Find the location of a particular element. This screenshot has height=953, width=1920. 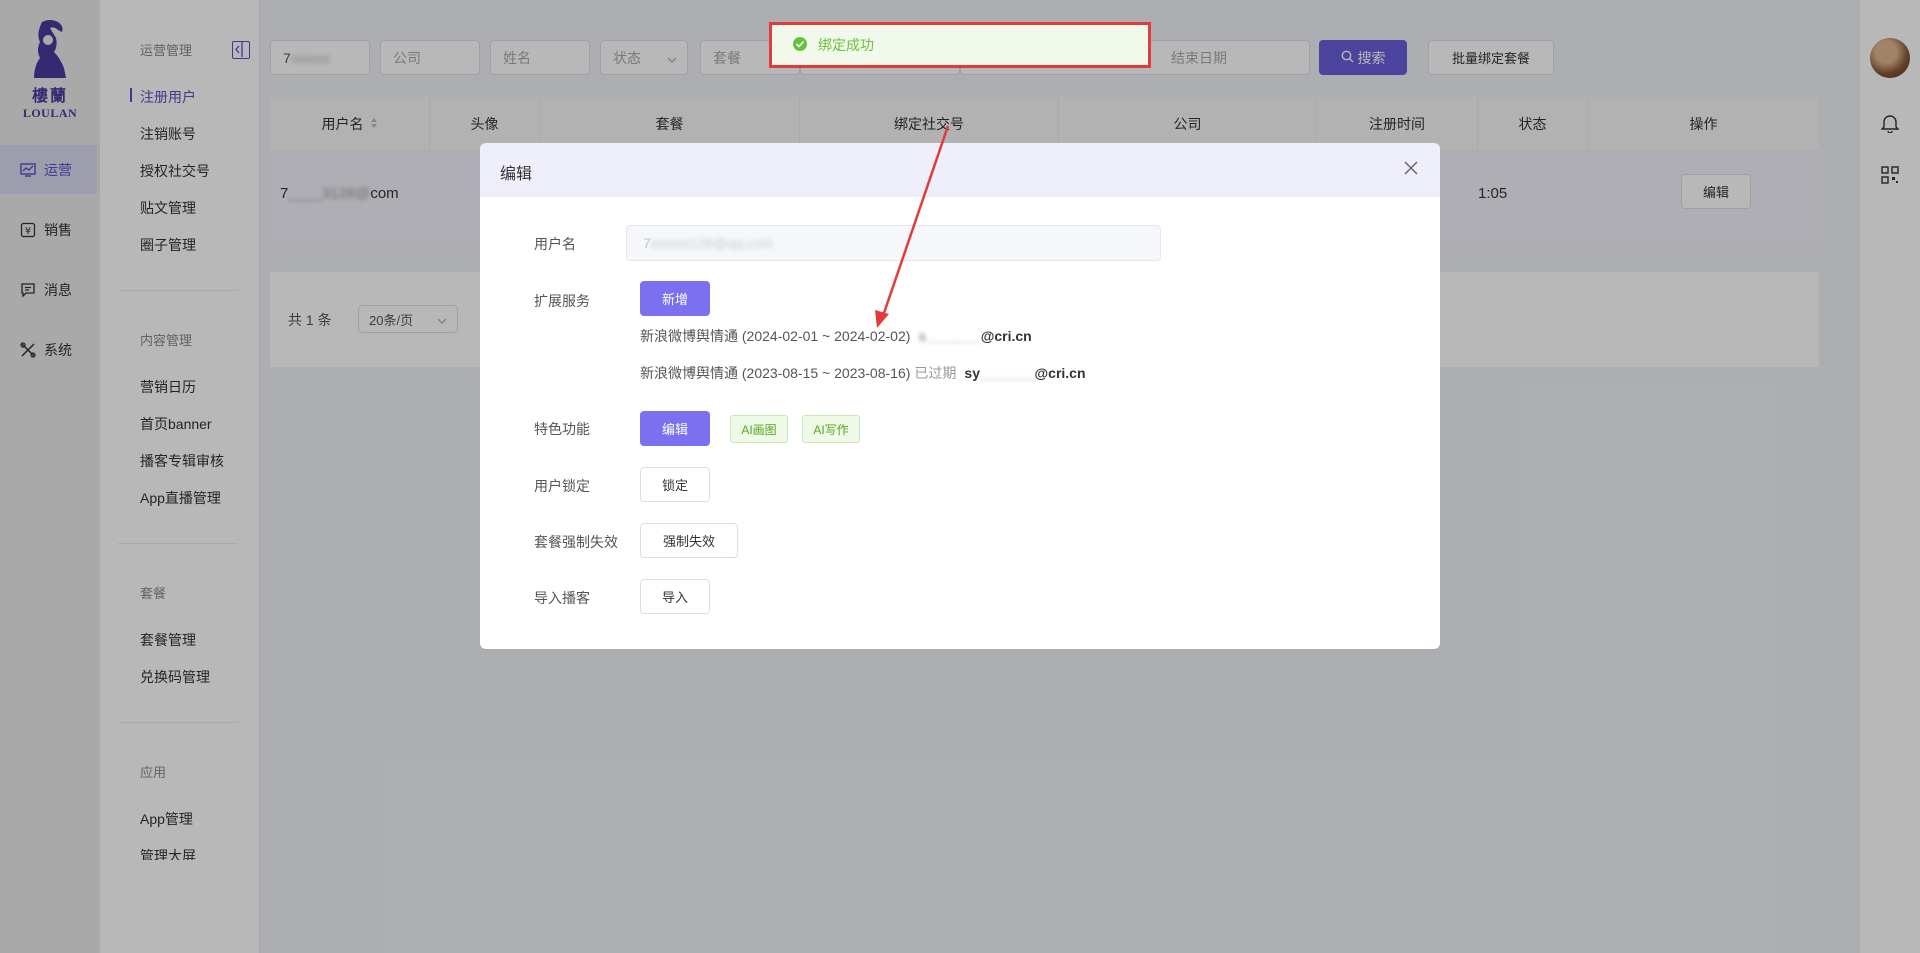

username-label: 用户名 is located at coordinates (555, 244).